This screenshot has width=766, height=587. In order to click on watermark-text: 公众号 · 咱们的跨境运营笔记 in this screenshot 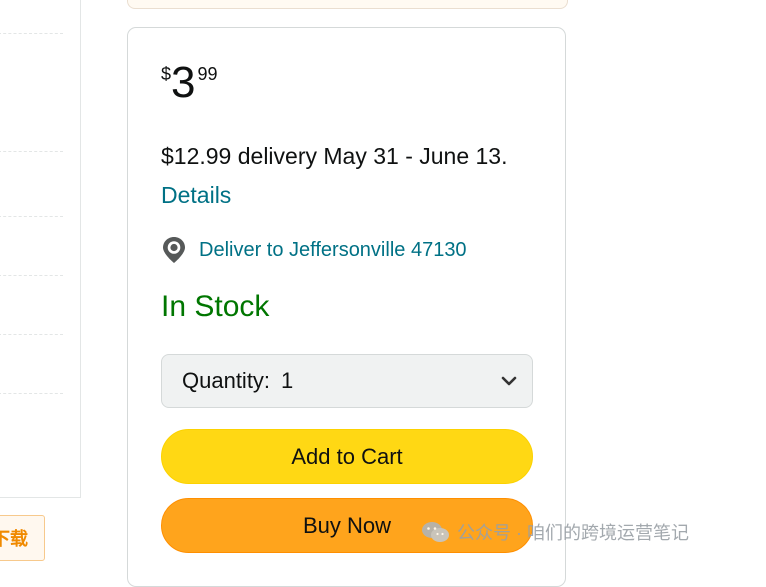, I will do `click(573, 533)`.